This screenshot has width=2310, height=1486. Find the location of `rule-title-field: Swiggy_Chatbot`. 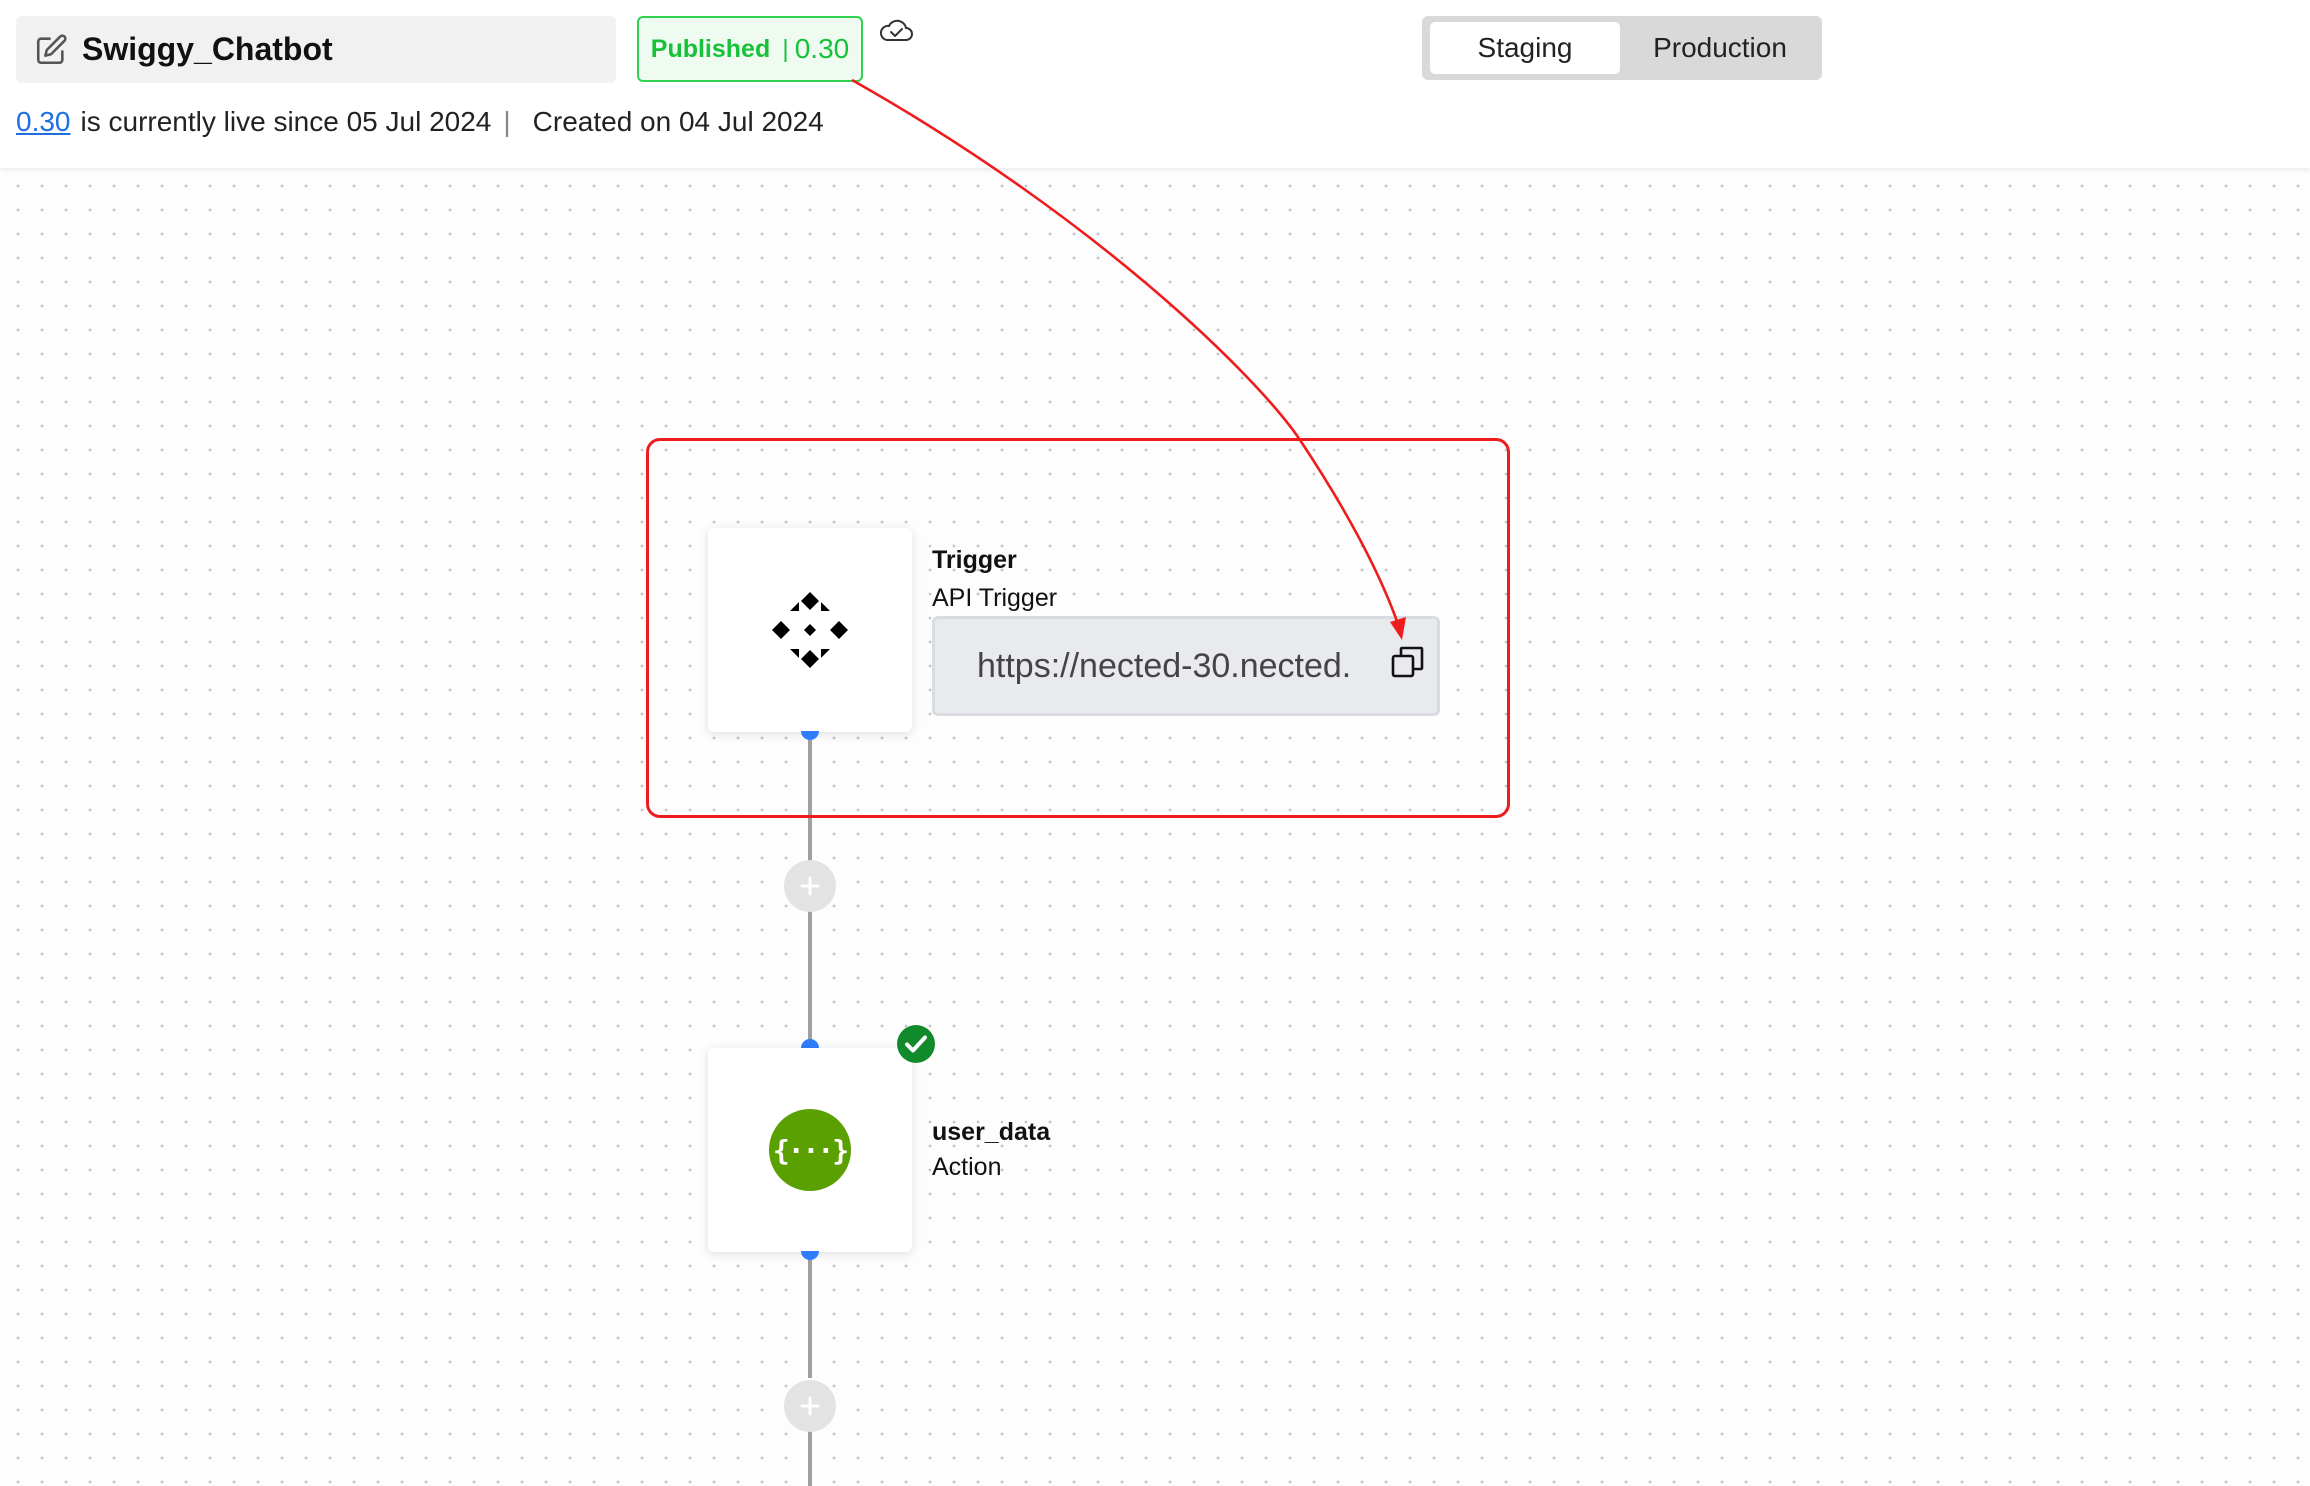

rule-title-field: Swiggy_Chatbot is located at coordinates (316, 49).